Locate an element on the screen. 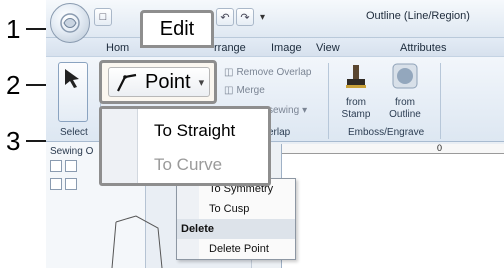  remove-overlap-icon: ◫ is located at coordinates (229, 72).